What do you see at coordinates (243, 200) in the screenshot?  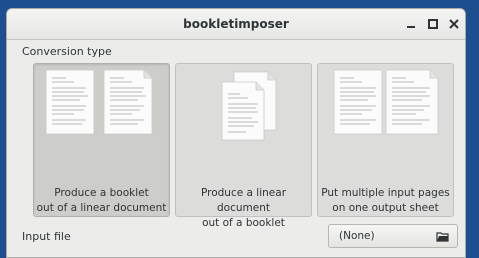 I see `option-label-line1: Produce a linear document` at bounding box center [243, 200].